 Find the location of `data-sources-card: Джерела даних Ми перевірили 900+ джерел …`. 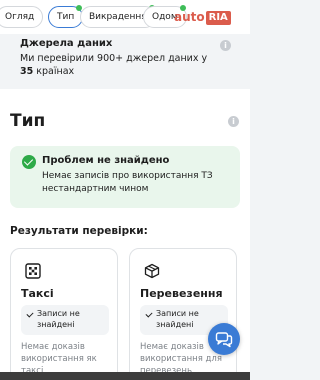

data-sources-card: Джерела даних Ми перевірили 900+ джерел … is located at coordinates (125, 61).